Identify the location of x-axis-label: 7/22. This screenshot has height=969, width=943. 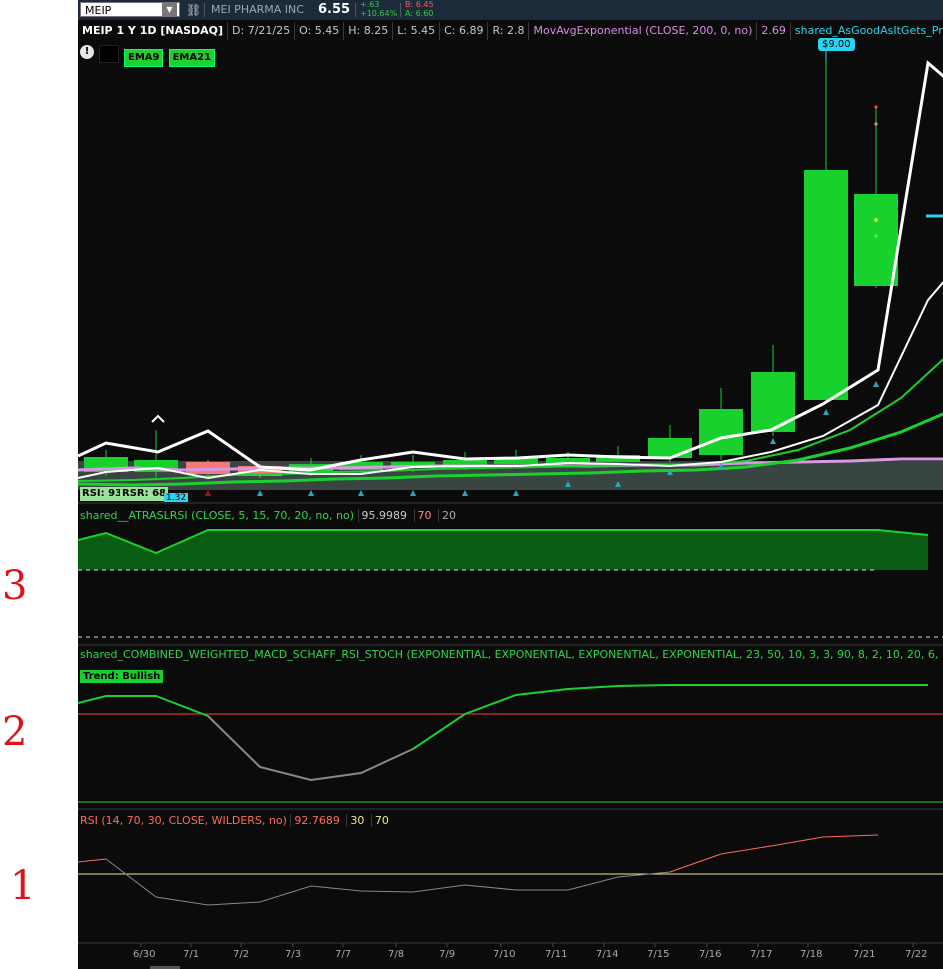
(916, 954).